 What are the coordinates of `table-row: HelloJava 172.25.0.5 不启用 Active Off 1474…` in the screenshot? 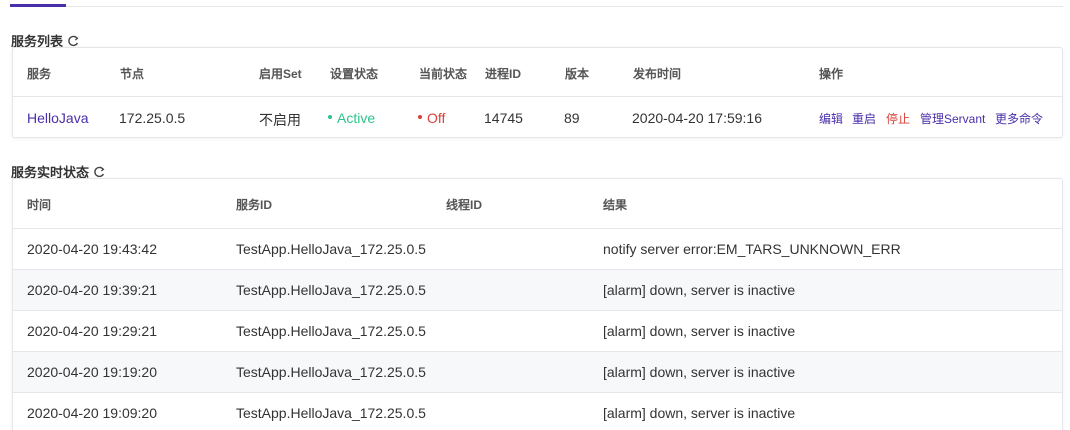 It's located at (537, 117).